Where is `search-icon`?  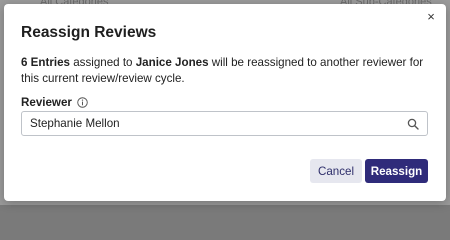
search-icon is located at coordinates (413, 124).